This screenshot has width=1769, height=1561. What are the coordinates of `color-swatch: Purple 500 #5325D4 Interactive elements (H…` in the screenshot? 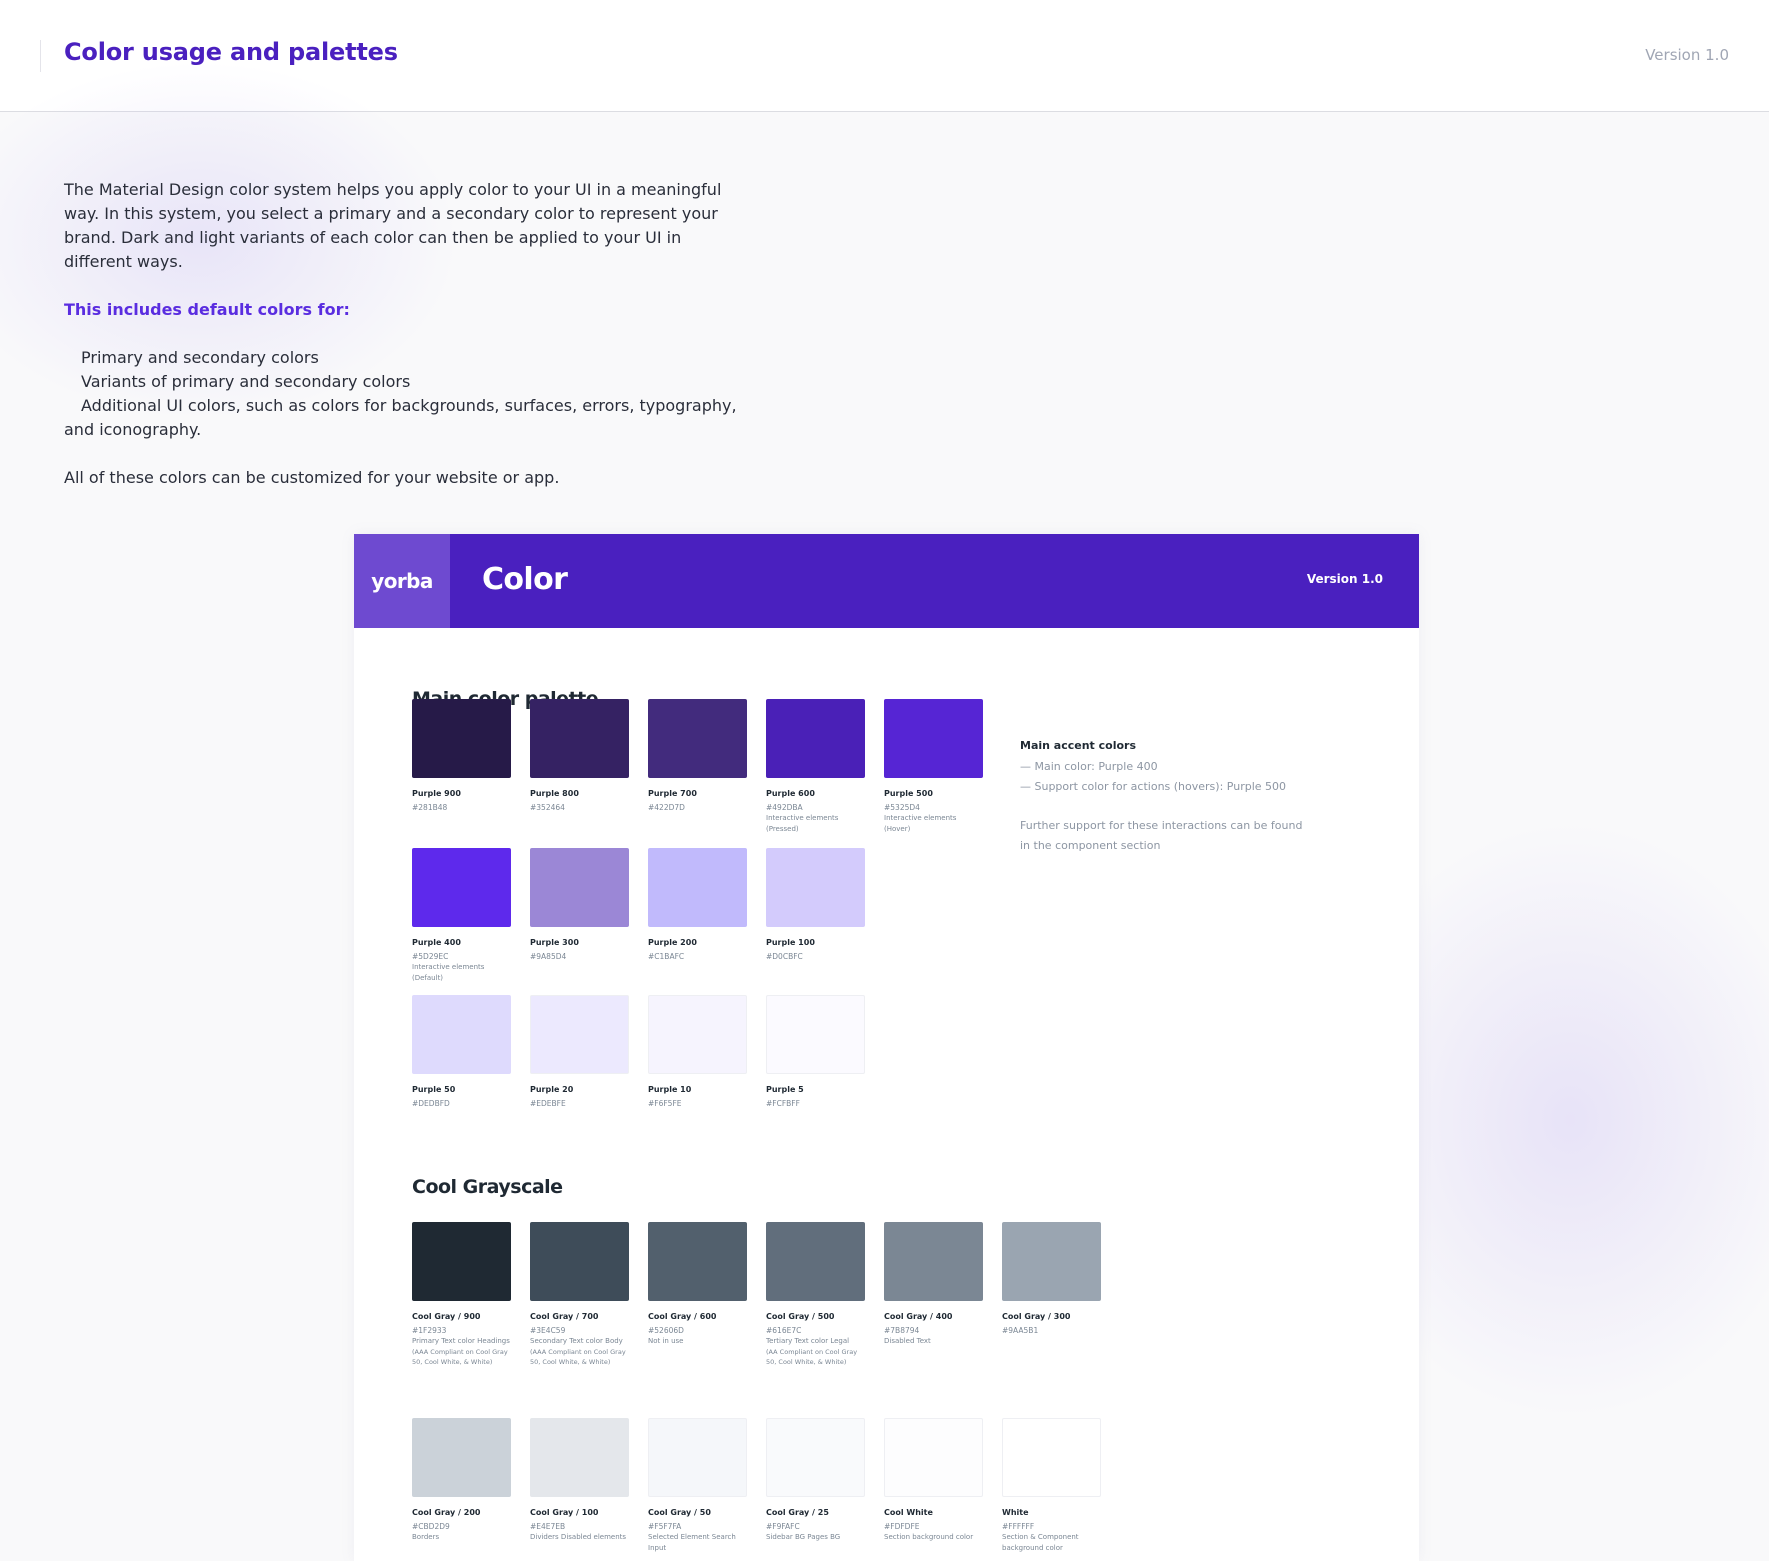 It's located at (934, 767).